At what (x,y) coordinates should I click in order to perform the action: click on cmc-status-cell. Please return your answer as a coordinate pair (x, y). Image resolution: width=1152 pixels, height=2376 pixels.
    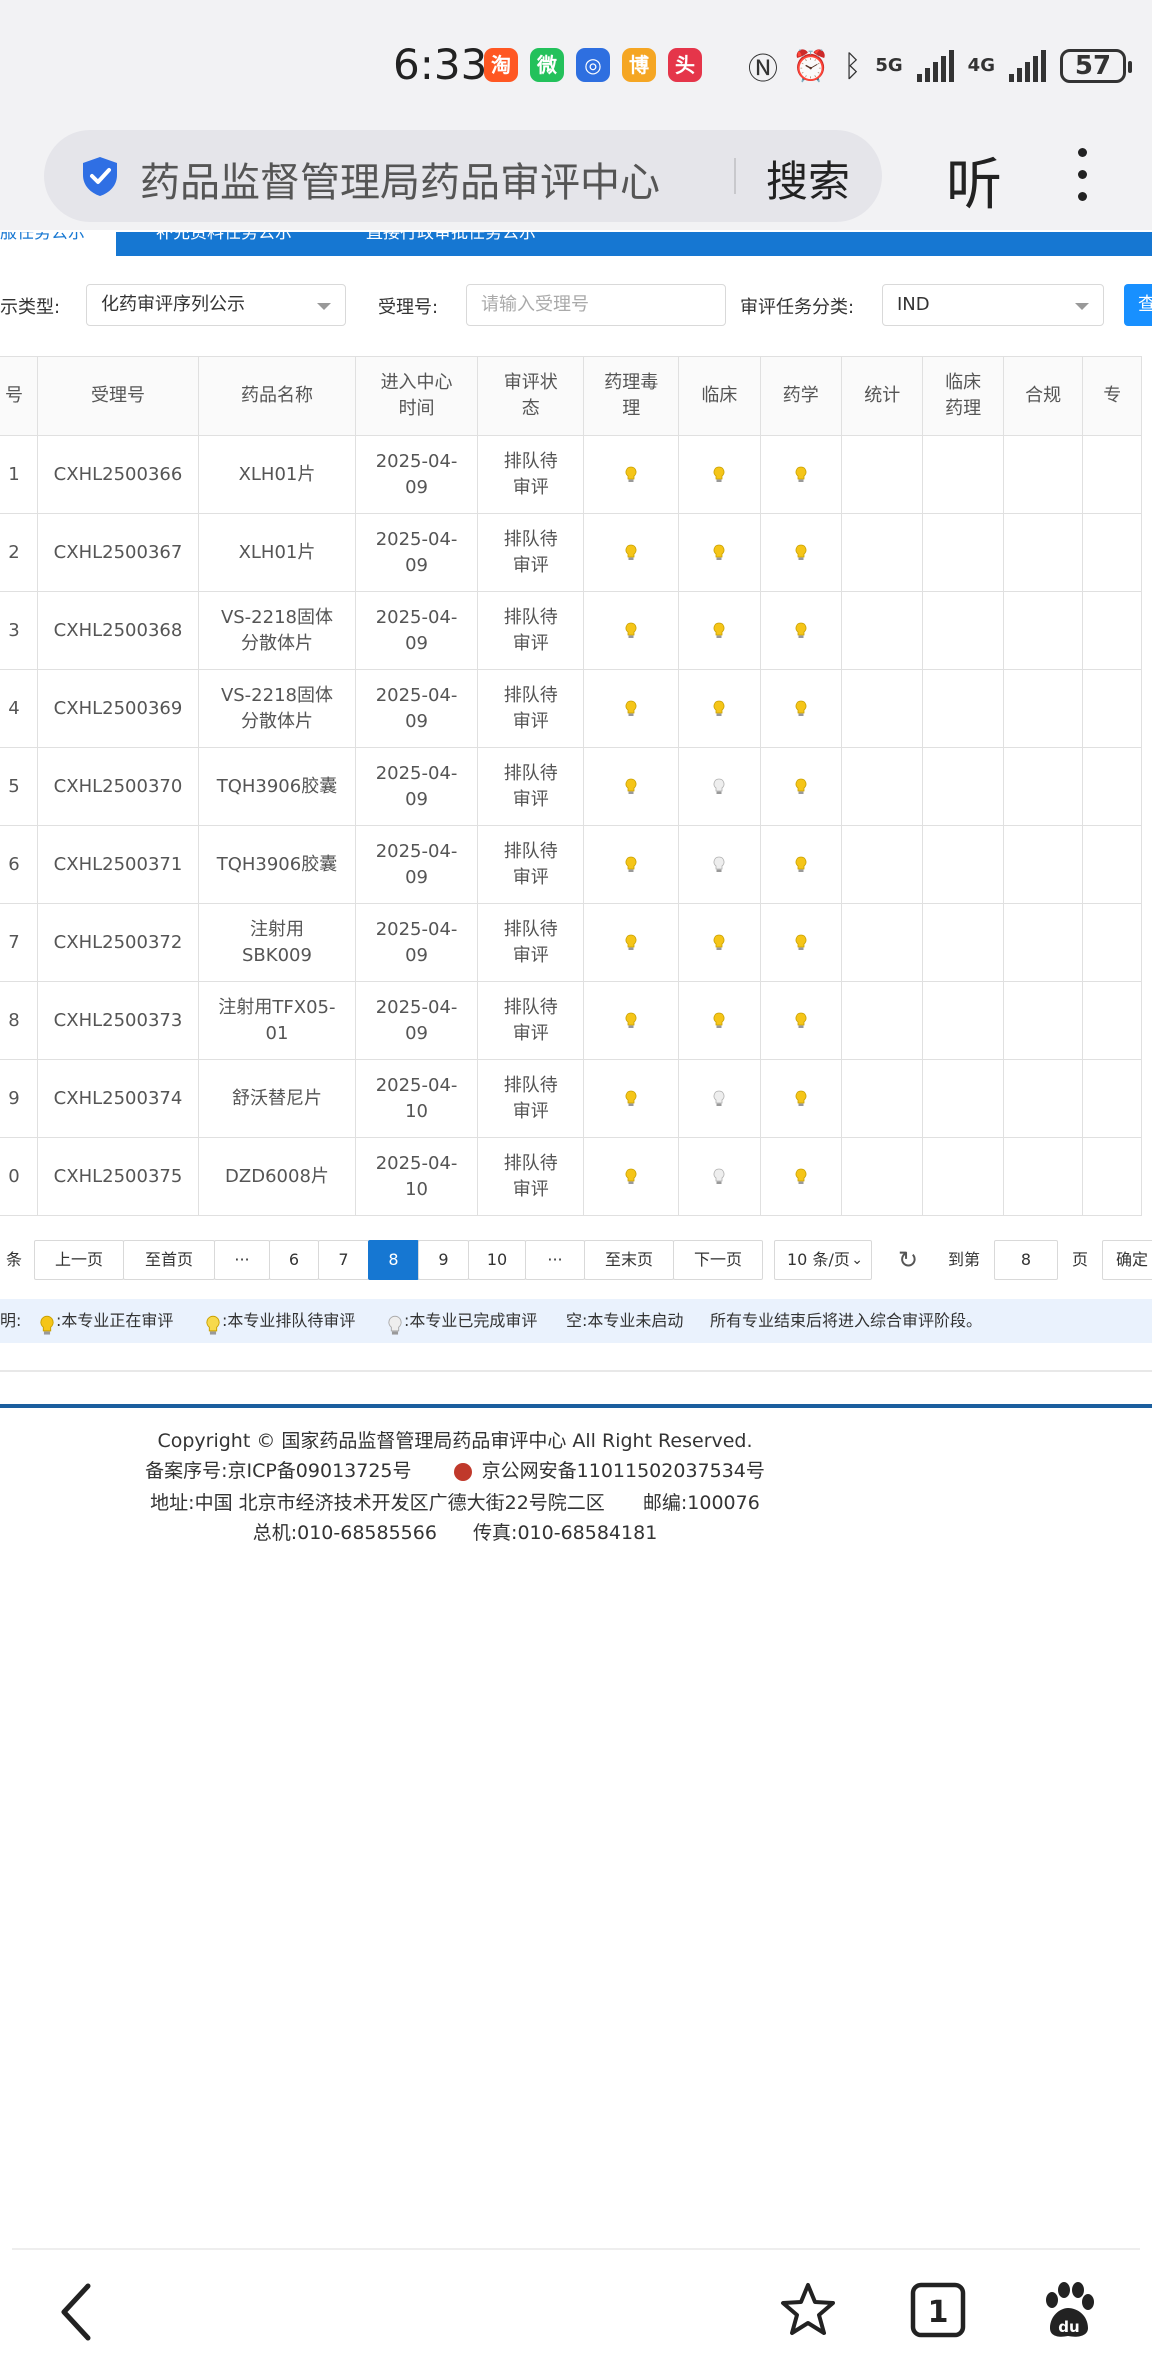
    Looking at the image, I should click on (801, 708).